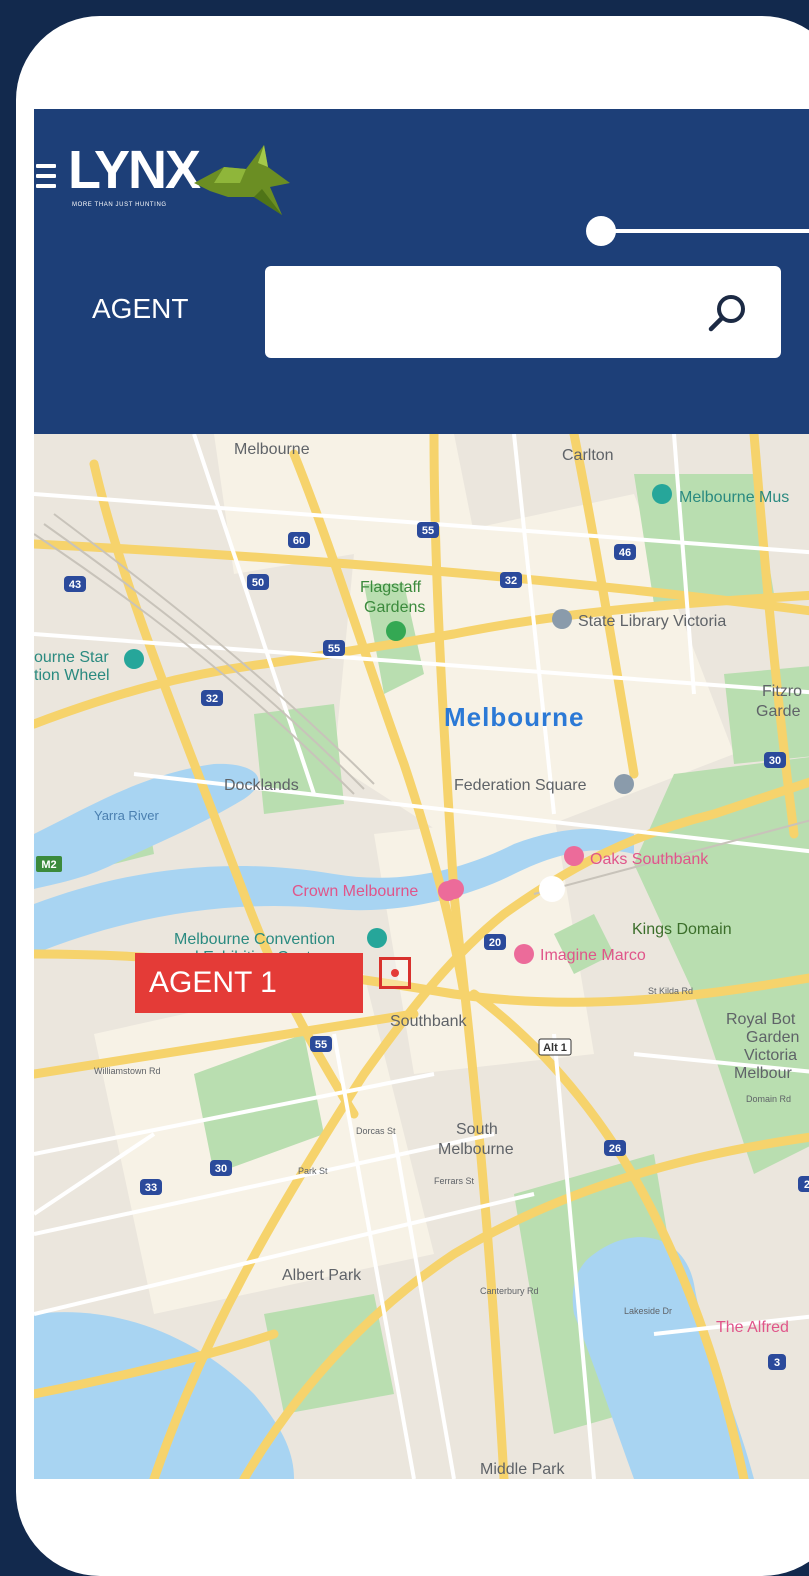 The image size is (809, 1576). Describe the element at coordinates (682, 929) in the screenshot. I see `map-label: Kings Domain` at that location.